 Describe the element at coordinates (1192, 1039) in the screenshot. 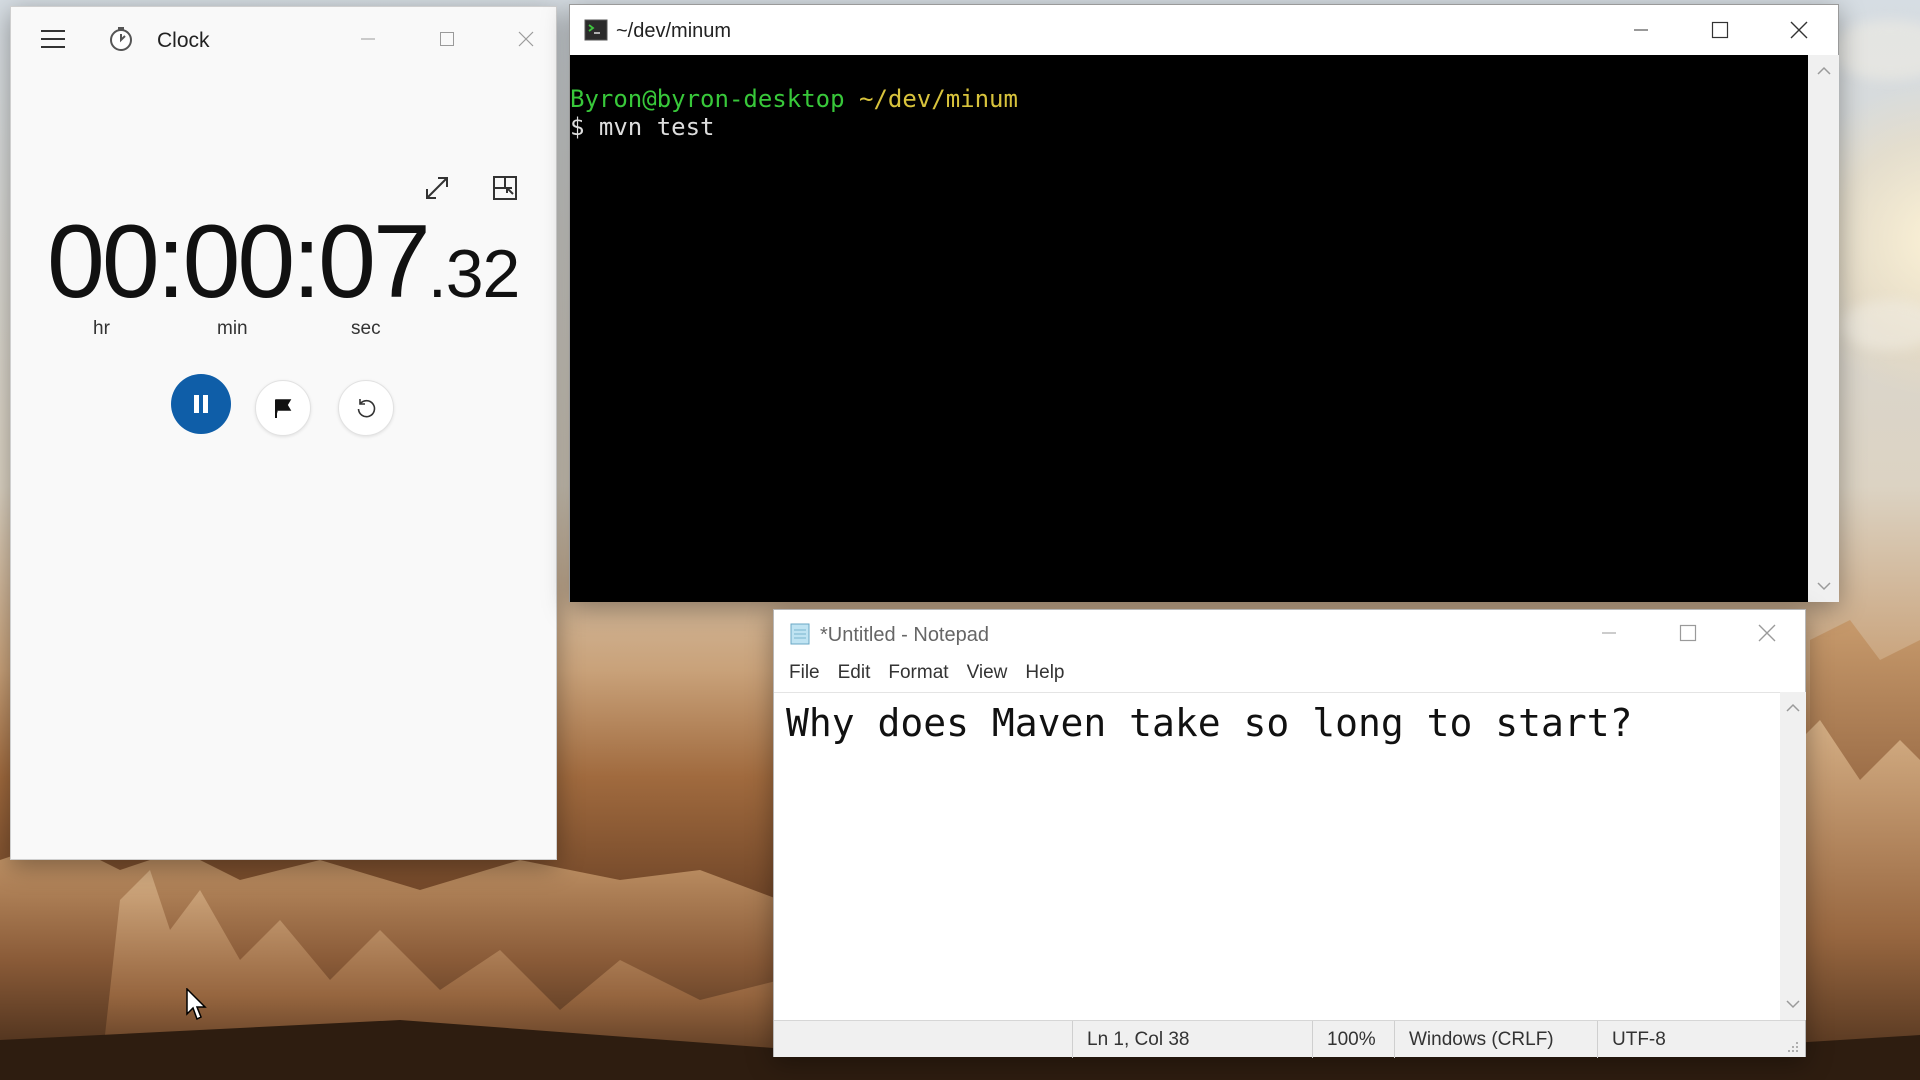

I see `status-position: Ln 1, Col 38` at that location.